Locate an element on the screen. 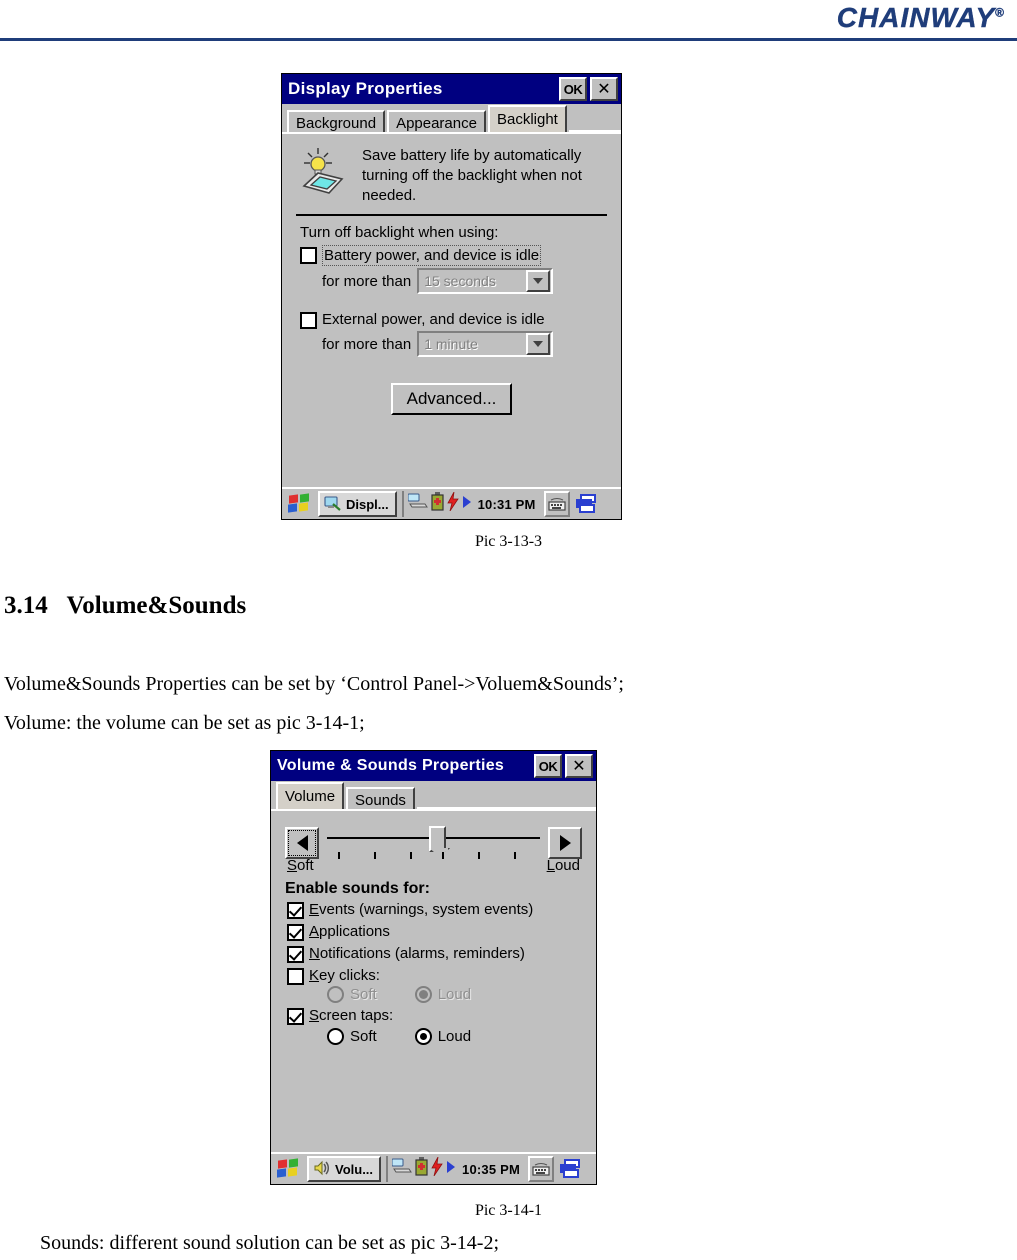  taskbar-clock: 10:35 PM is located at coordinates (491, 1169).